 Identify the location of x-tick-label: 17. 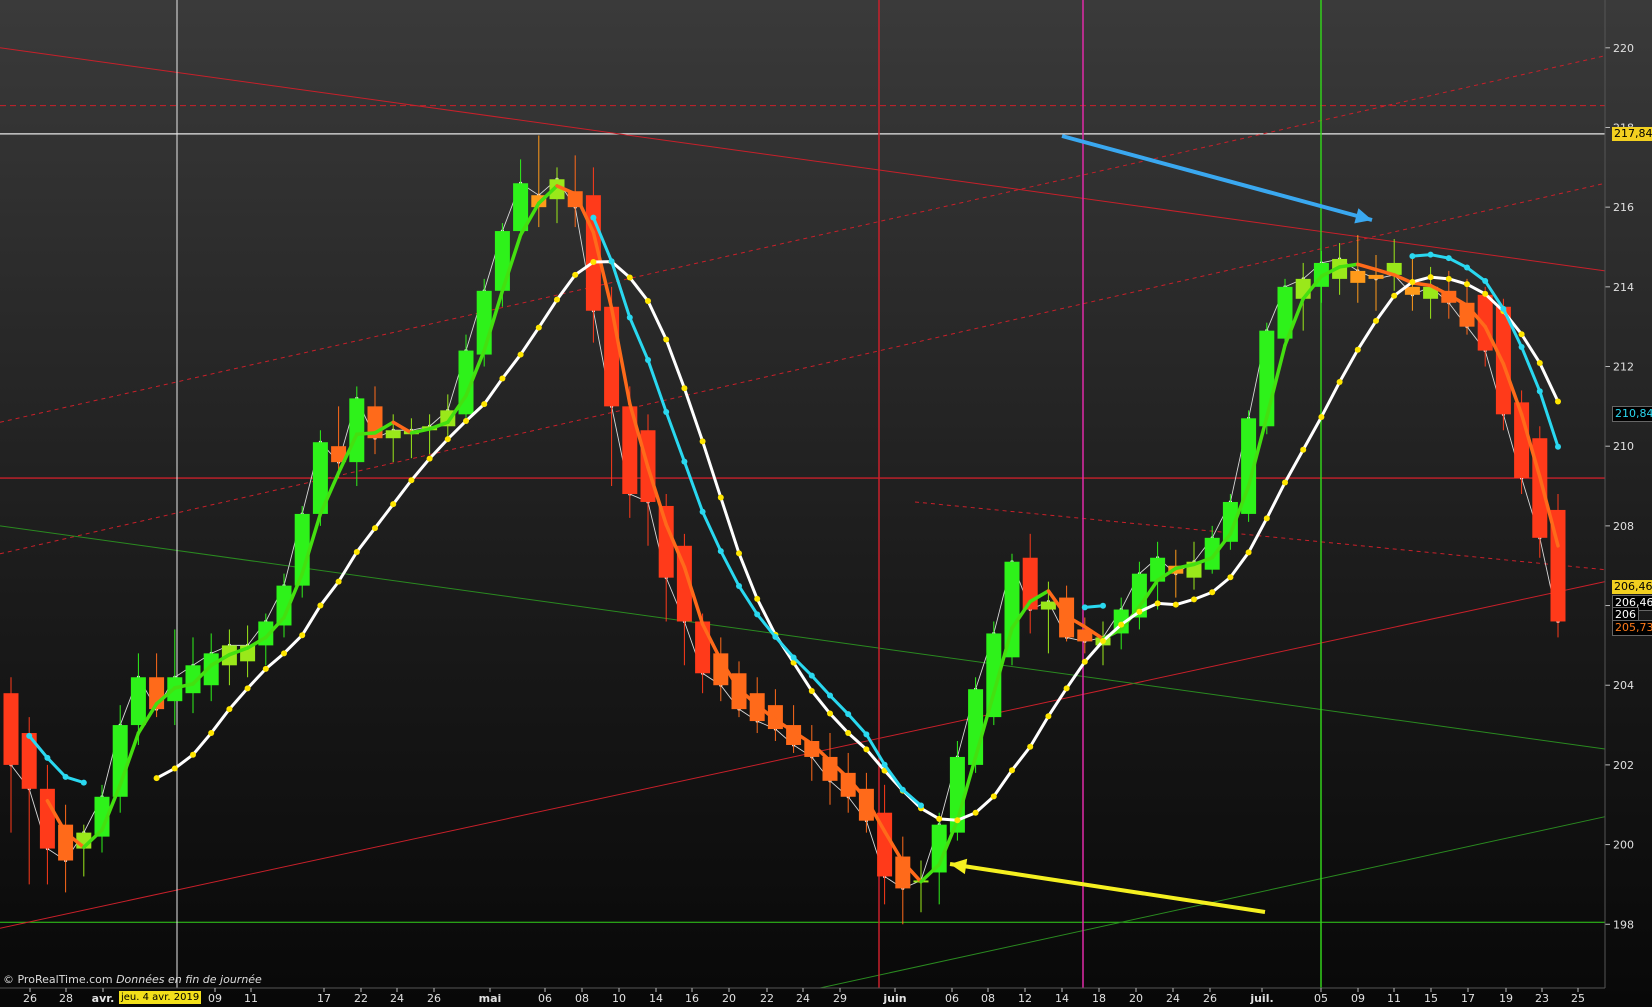
(1468, 998).